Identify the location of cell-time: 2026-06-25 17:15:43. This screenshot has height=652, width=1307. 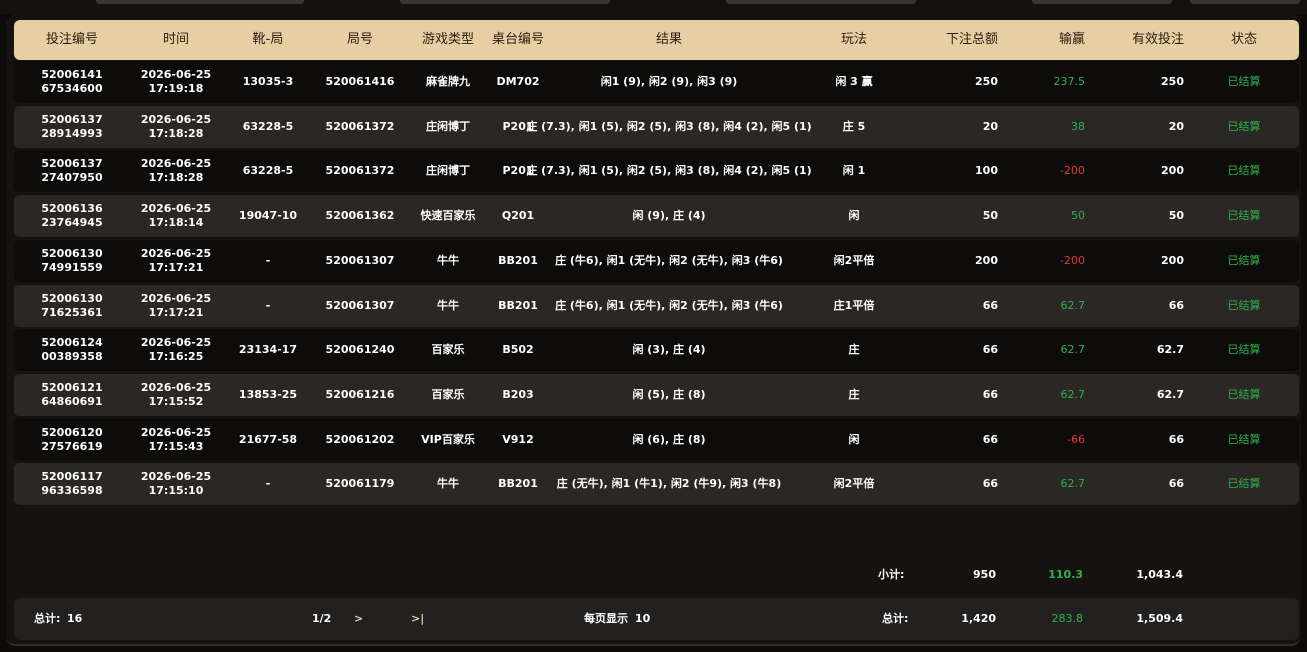
(176, 440).